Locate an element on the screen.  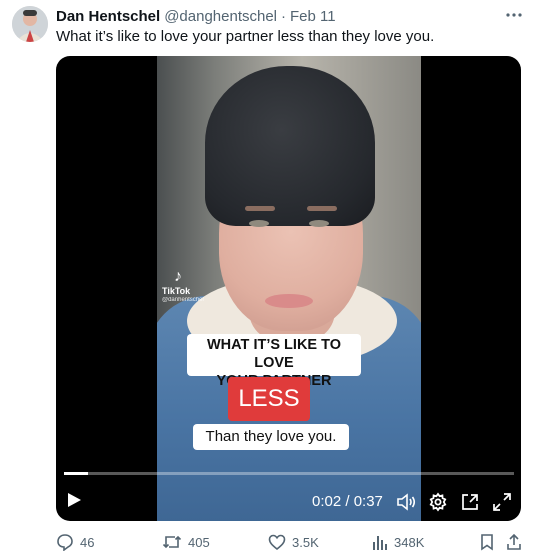
reply-count: 46 is located at coordinates (87, 542).